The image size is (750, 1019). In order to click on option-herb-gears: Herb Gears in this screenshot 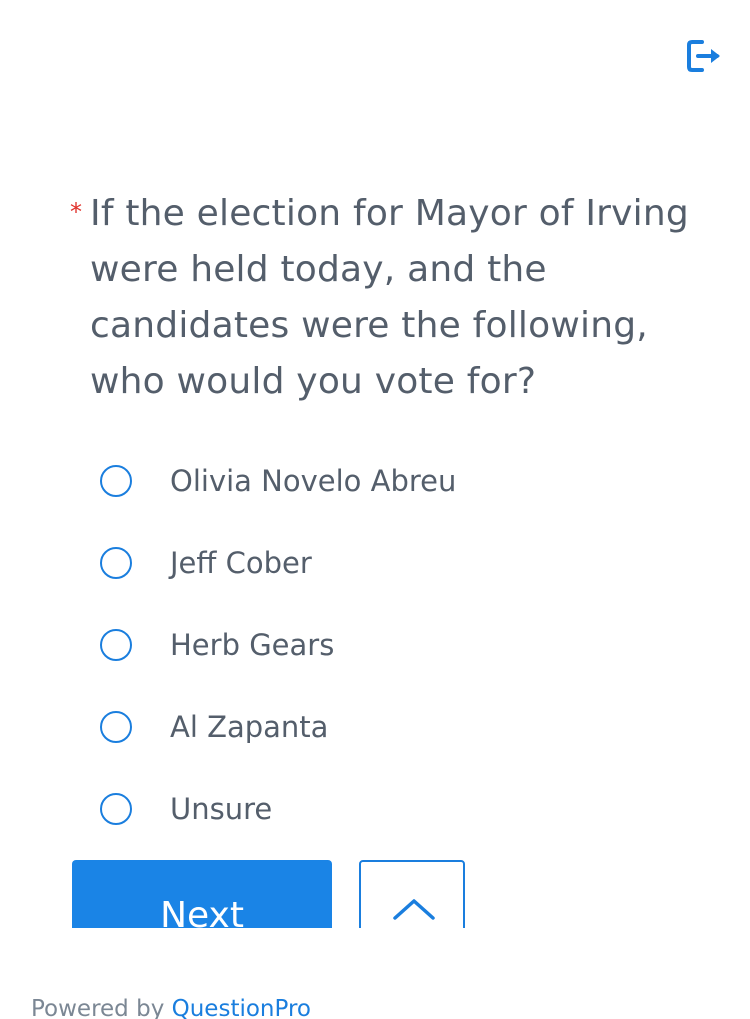, I will do `click(380, 645)`.